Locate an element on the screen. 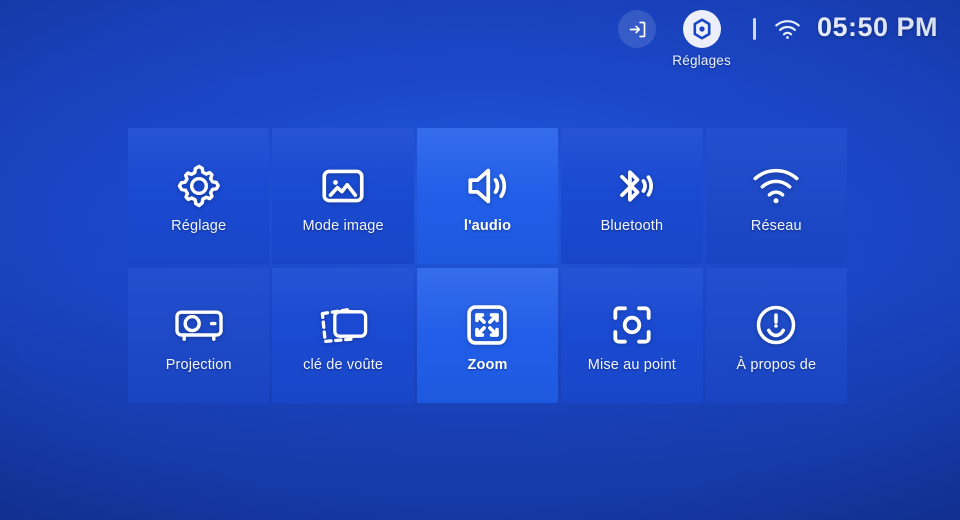 The width and height of the screenshot is (960, 520). focus-icon is located at coordinates (632, 325).